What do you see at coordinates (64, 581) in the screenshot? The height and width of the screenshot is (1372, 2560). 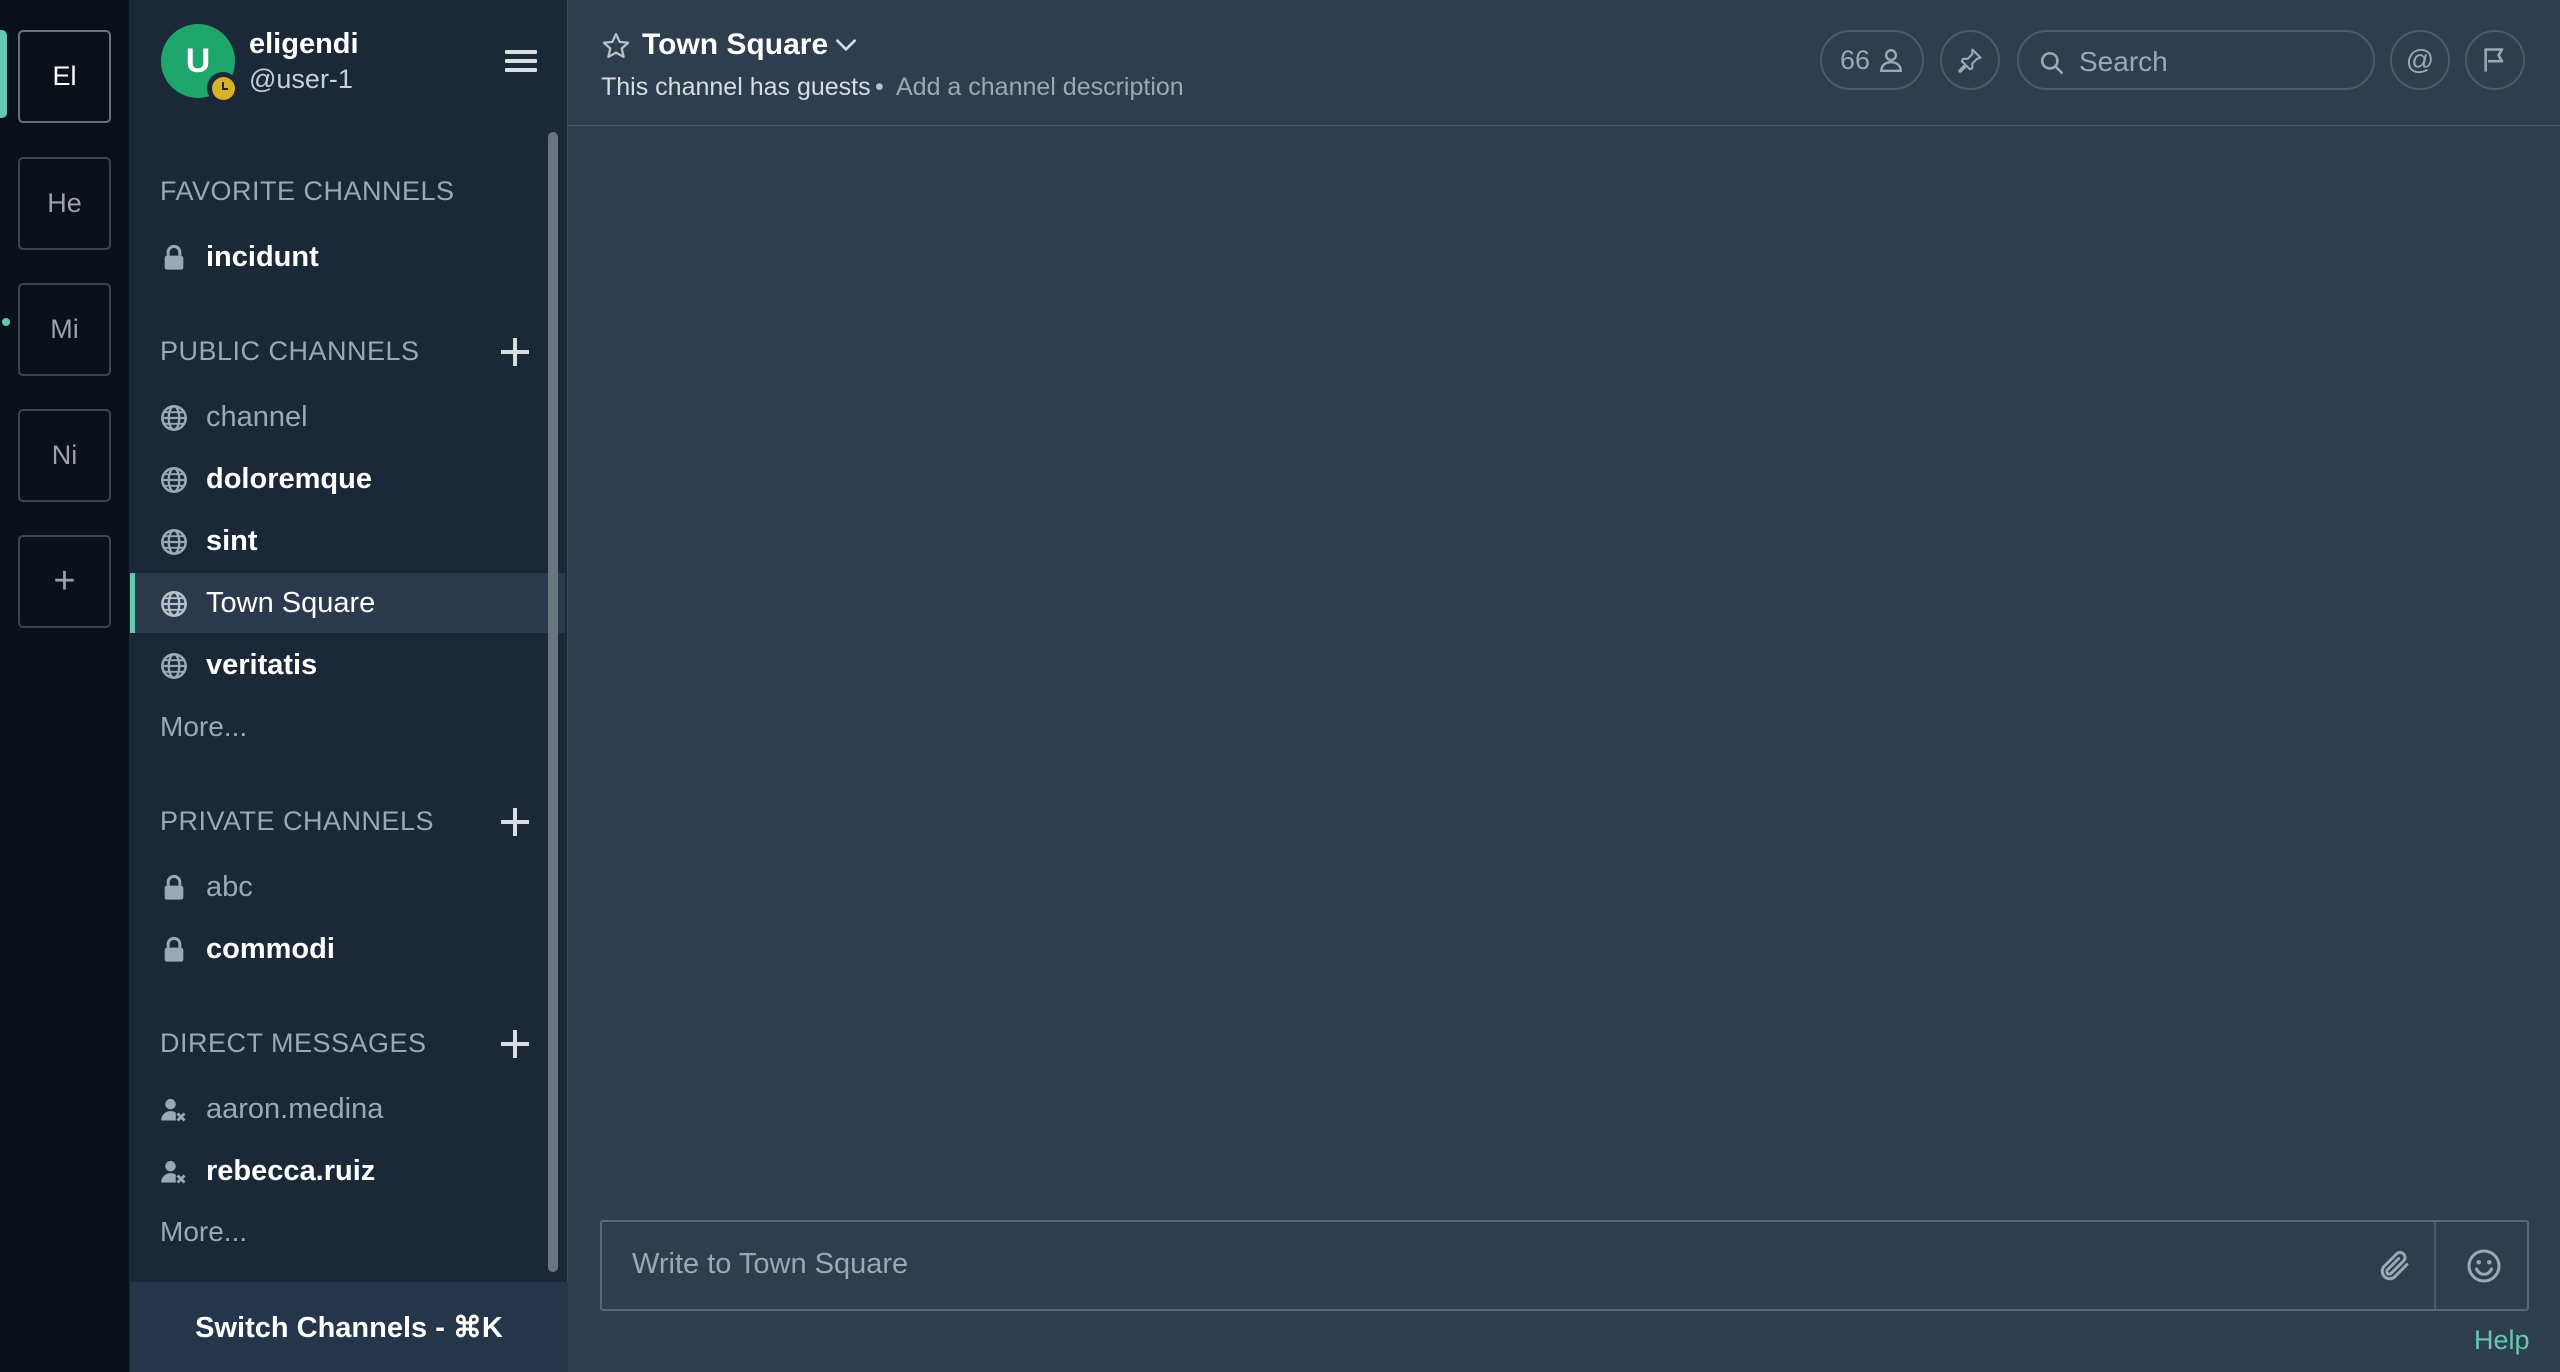 I see `add-team-button: +` at bounding box center [64, 581].